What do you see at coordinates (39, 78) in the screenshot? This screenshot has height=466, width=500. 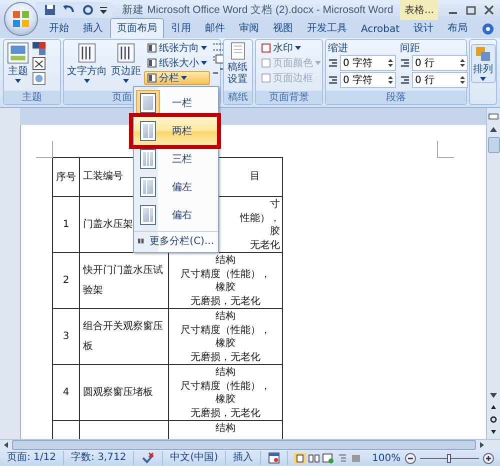 I see `effects-icon` at bounding box center [39, 78].